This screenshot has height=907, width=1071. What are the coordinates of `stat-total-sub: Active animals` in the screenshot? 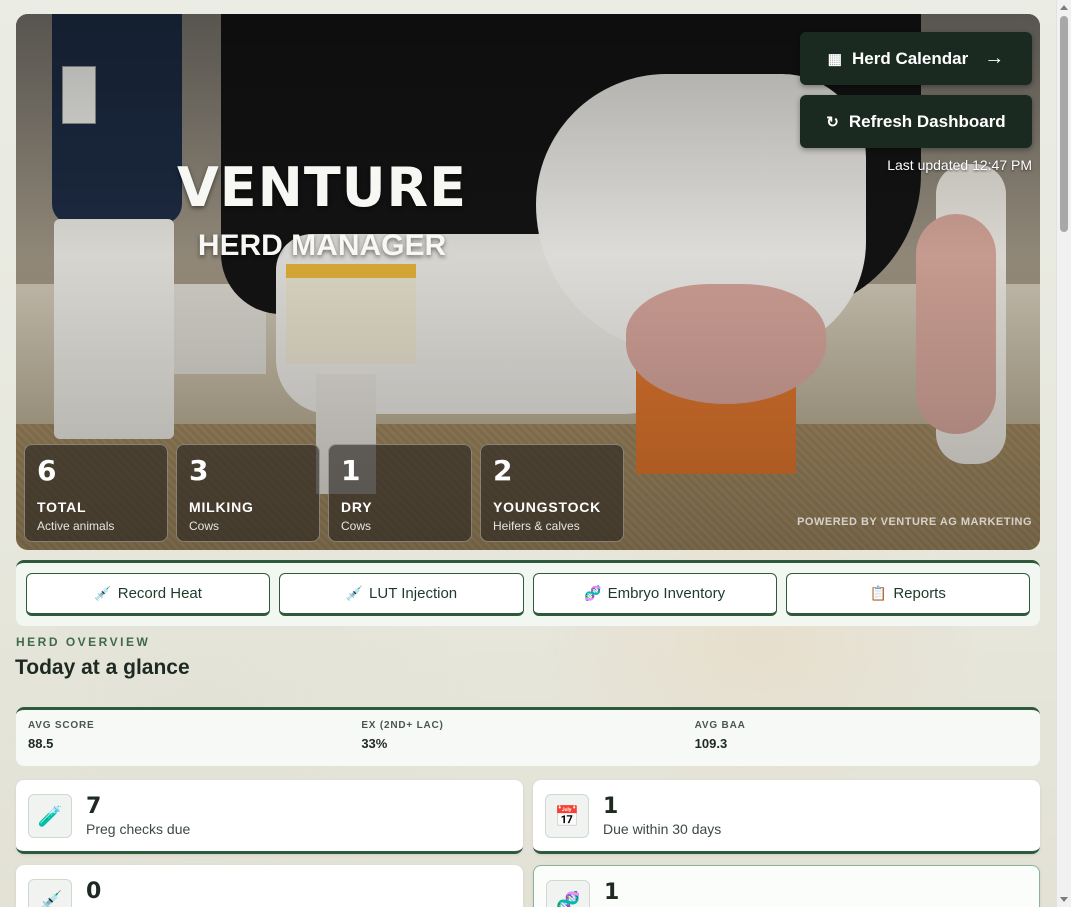 It's located at (76, 526).